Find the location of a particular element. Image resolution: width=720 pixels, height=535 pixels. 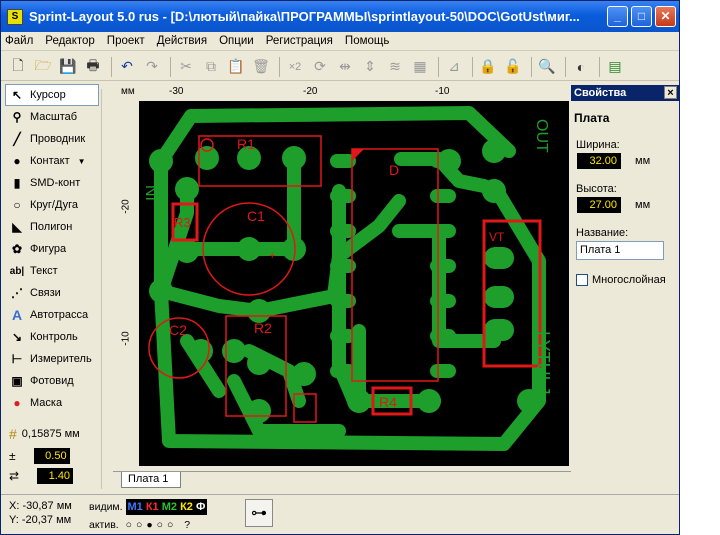

label-d: D is located at coordinates (394, 170).